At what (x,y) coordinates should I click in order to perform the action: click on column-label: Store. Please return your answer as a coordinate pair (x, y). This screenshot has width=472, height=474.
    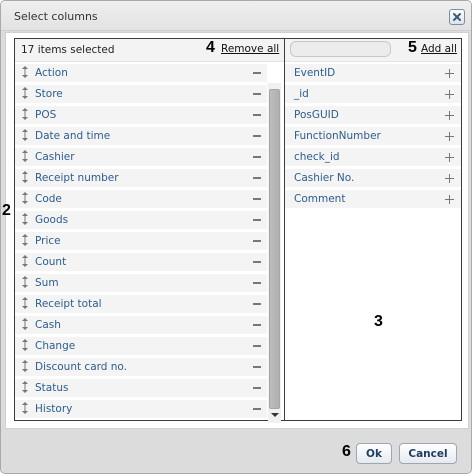
    Looking at the image, I should click on (49, 94).